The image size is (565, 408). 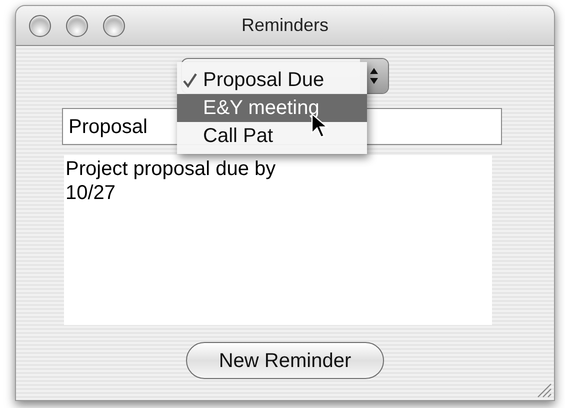 I want to click on window-title: Reminders, so click(x=285, y=25).